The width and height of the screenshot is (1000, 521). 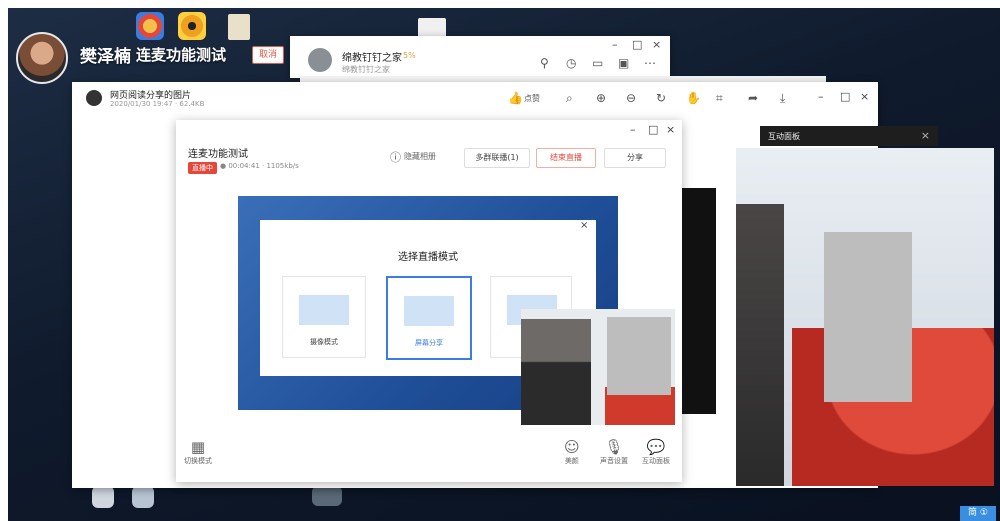 I want to click on interaction-panel-control: 💬 互动面板, so click(x=656, y=452).